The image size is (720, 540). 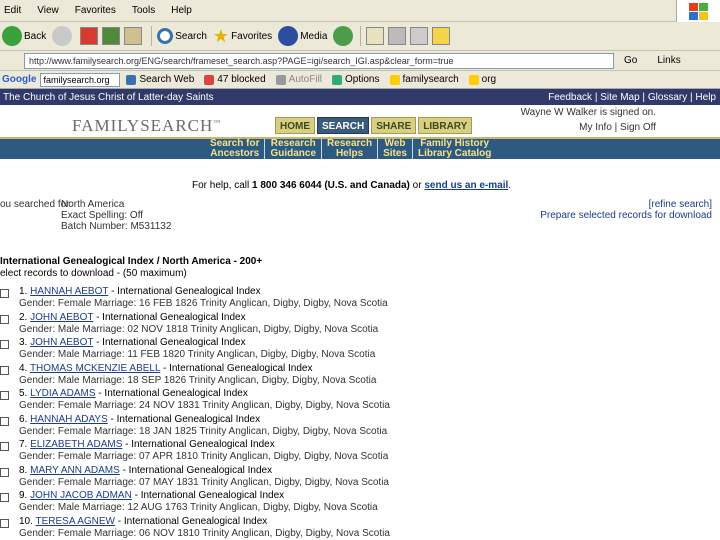 I want to click on favorites-button: ★ Favorites, so click(x=242, y=36).